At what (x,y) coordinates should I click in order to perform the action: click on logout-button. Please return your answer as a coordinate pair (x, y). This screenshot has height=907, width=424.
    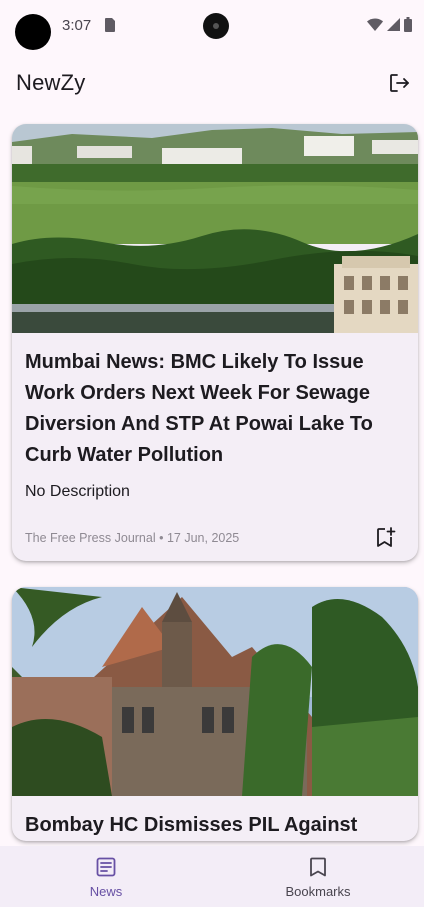
    Looking at the image, I should click on (399, 83).